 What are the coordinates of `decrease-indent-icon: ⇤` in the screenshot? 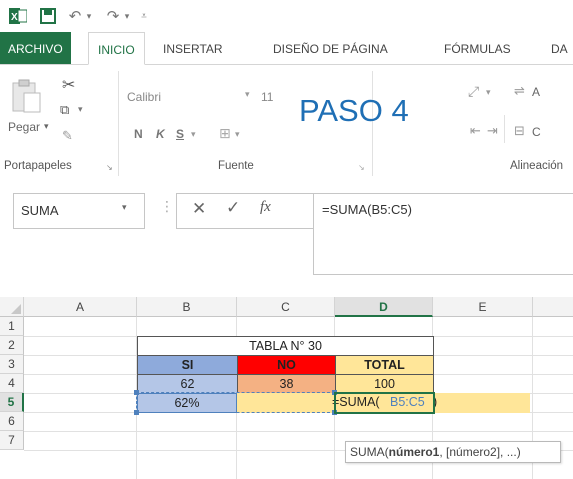 It's located at (475, 131).